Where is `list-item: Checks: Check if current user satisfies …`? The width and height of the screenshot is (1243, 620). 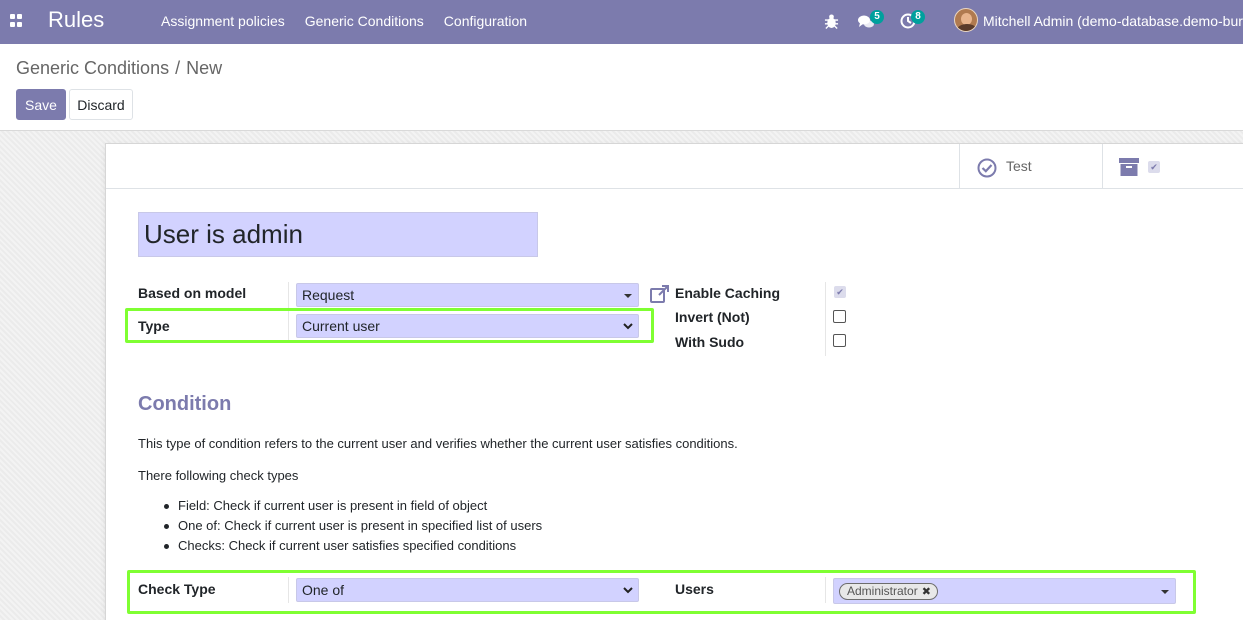
list-item: Checks: Check if current user satisfies … is located at coordinates (352, 546).